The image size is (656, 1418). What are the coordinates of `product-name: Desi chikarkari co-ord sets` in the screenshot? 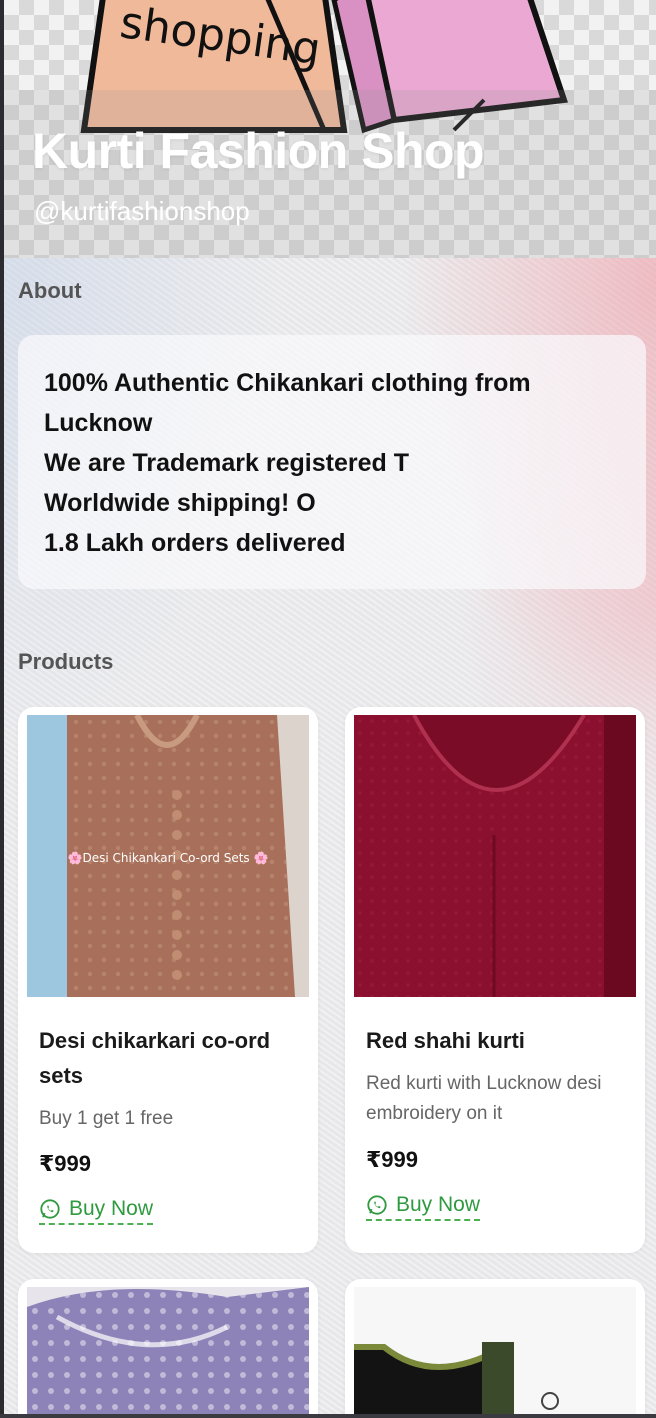 It's located at (169, 1058).